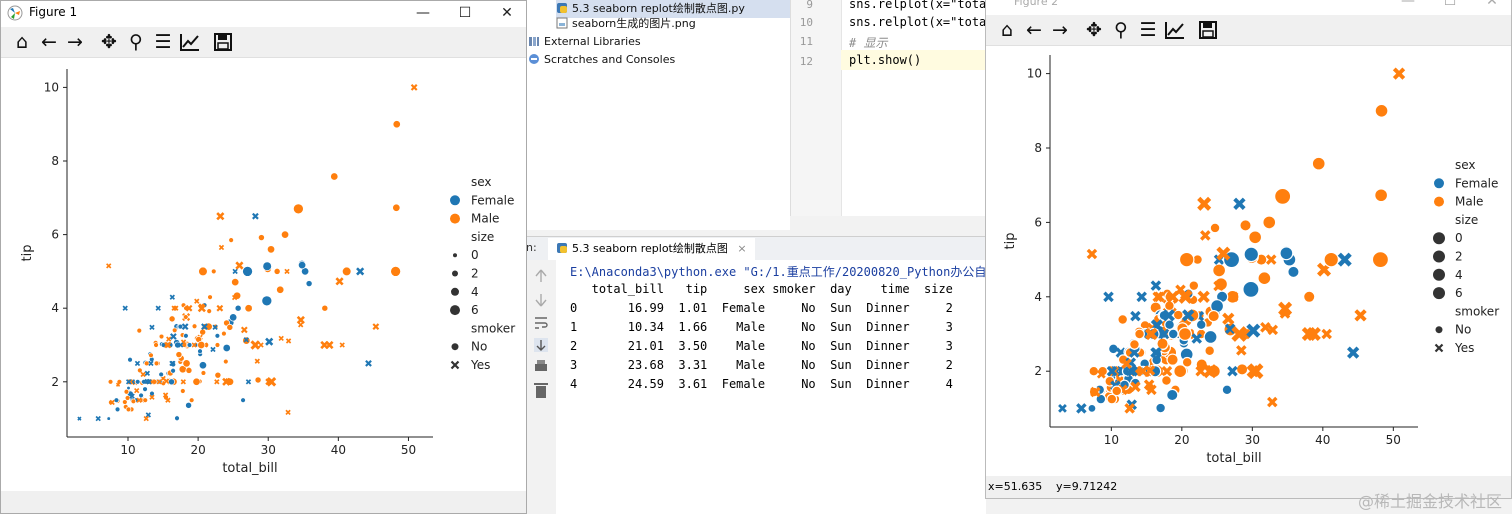 The image size is (1512, 514). What do you see at coordinates (493, 328) in the screenshot?
I see `legend-title-smoker: smoker` at bounding box center [493, 328].